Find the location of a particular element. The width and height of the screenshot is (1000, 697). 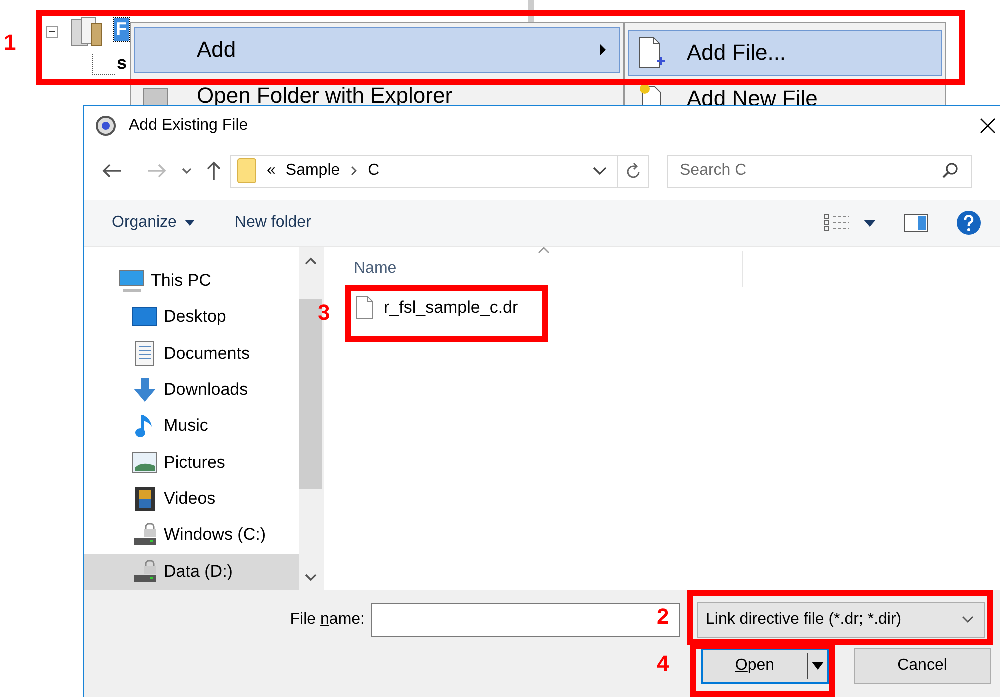

scroll-down-icon is located at coordinates (310, 578).